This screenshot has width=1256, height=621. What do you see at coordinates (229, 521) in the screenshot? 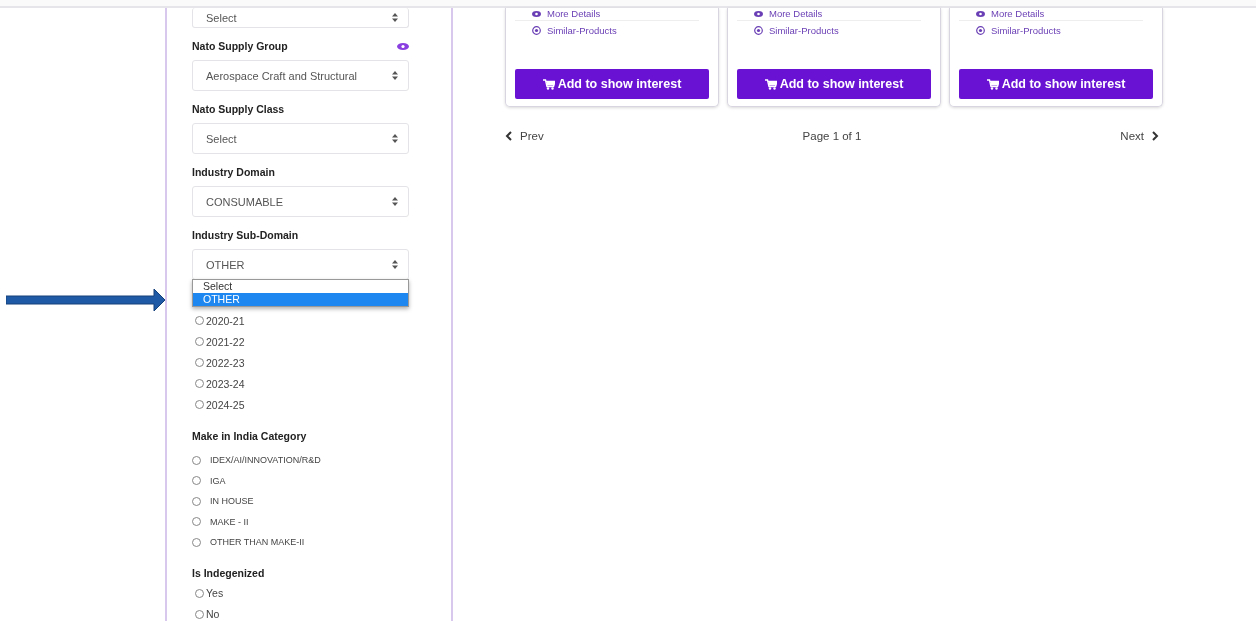
I see `radio-label: MAKE - II` at bounding box center [229, 521].